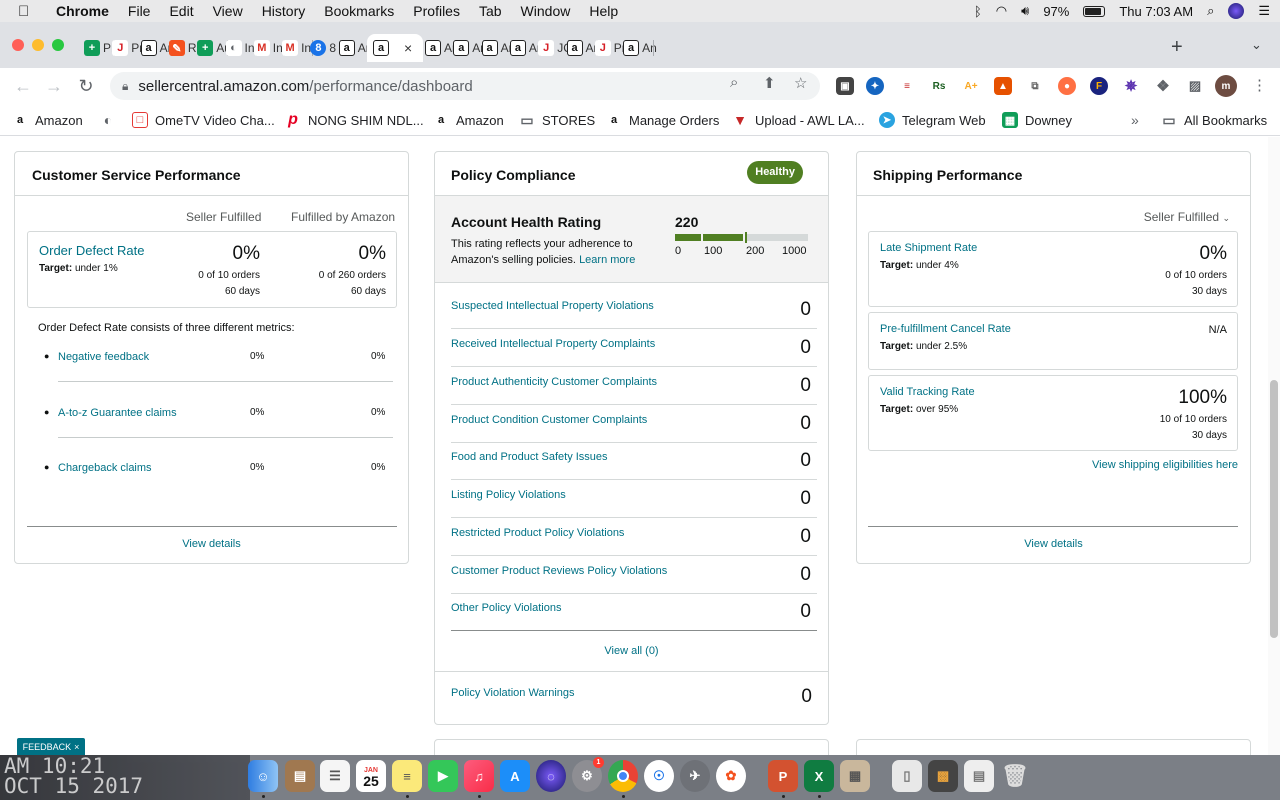  Describe the element at coordinates (557, 120) in the screenshot. I see `bookmark-folder-stores: ▭ STORES` at that location.